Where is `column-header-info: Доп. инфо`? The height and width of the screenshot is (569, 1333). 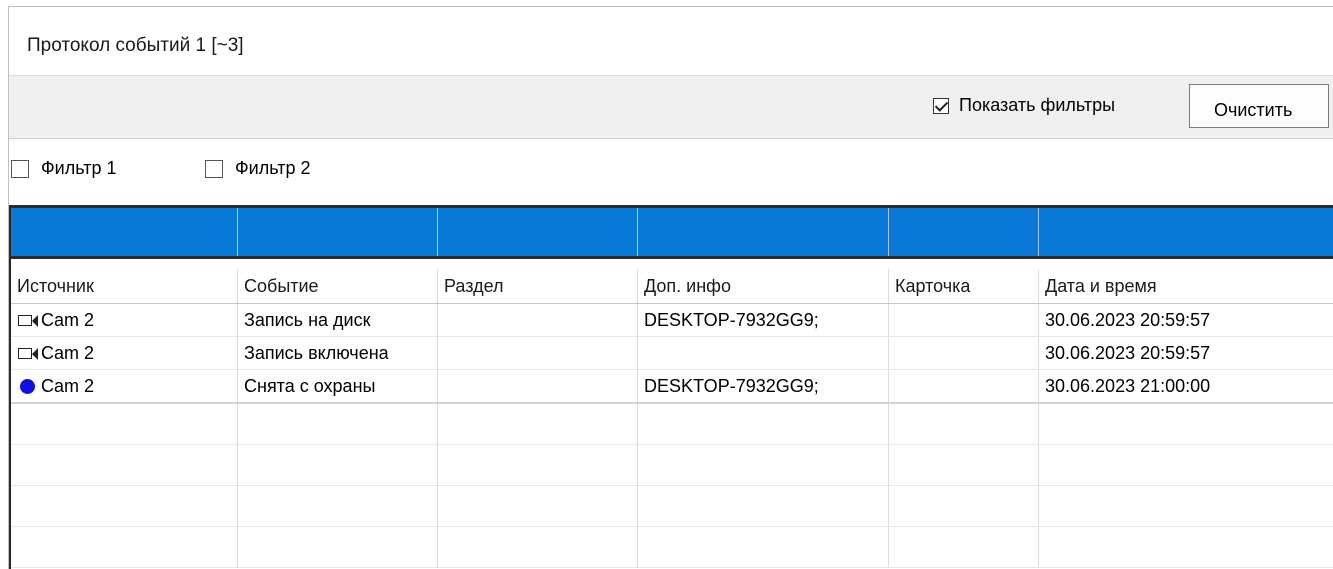
column-header-info: Доп. инфо is located at coordinates (763, 286).